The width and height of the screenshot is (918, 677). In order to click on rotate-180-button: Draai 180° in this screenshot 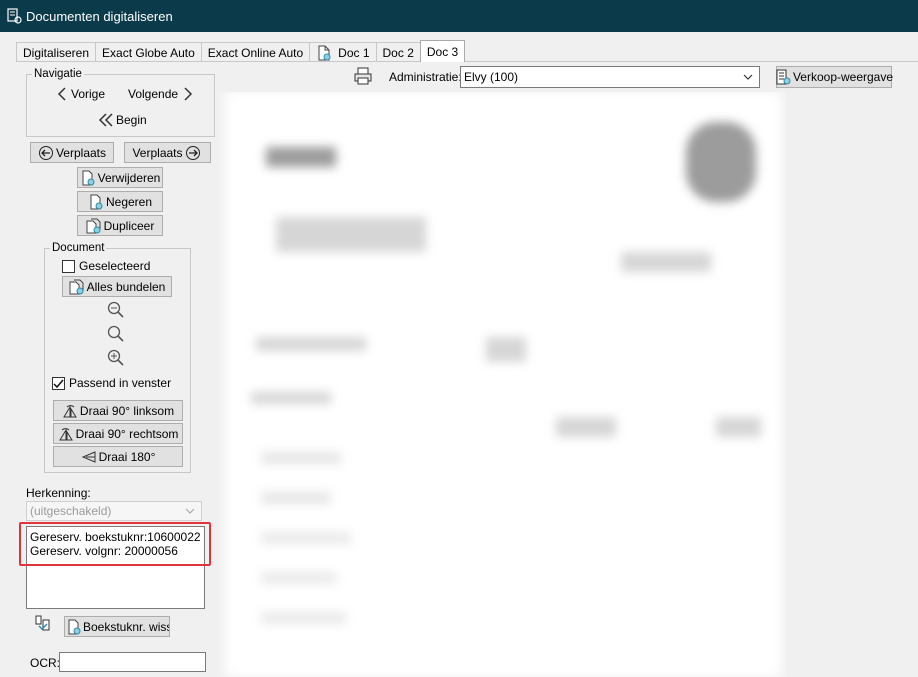, I will do `click(118, 456)`.